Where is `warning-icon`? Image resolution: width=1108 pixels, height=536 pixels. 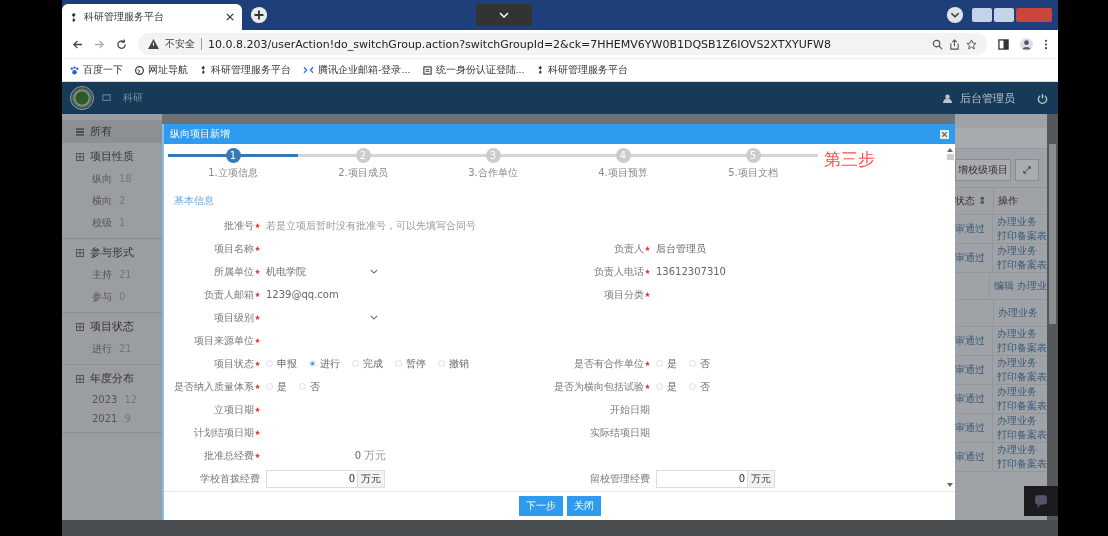 warning-icon is located at coordinates (153, 44).